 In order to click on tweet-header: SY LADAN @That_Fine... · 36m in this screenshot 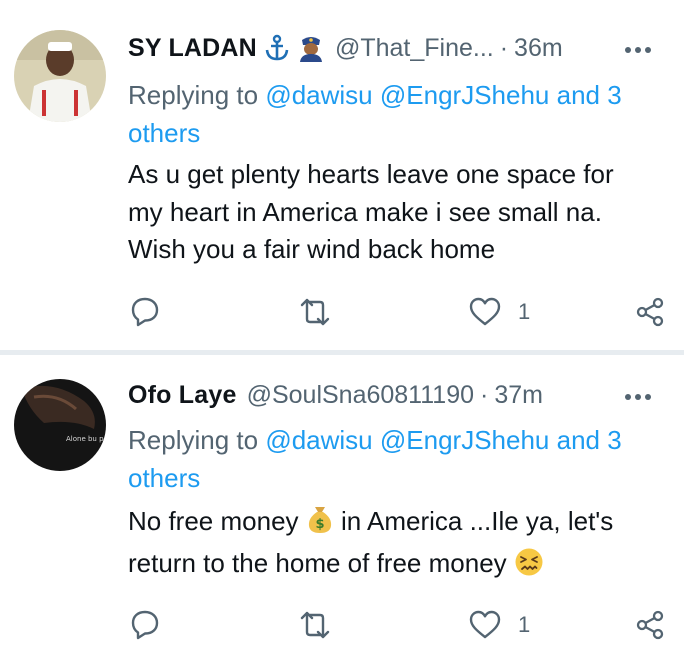, I will do `click(399, 48)`.